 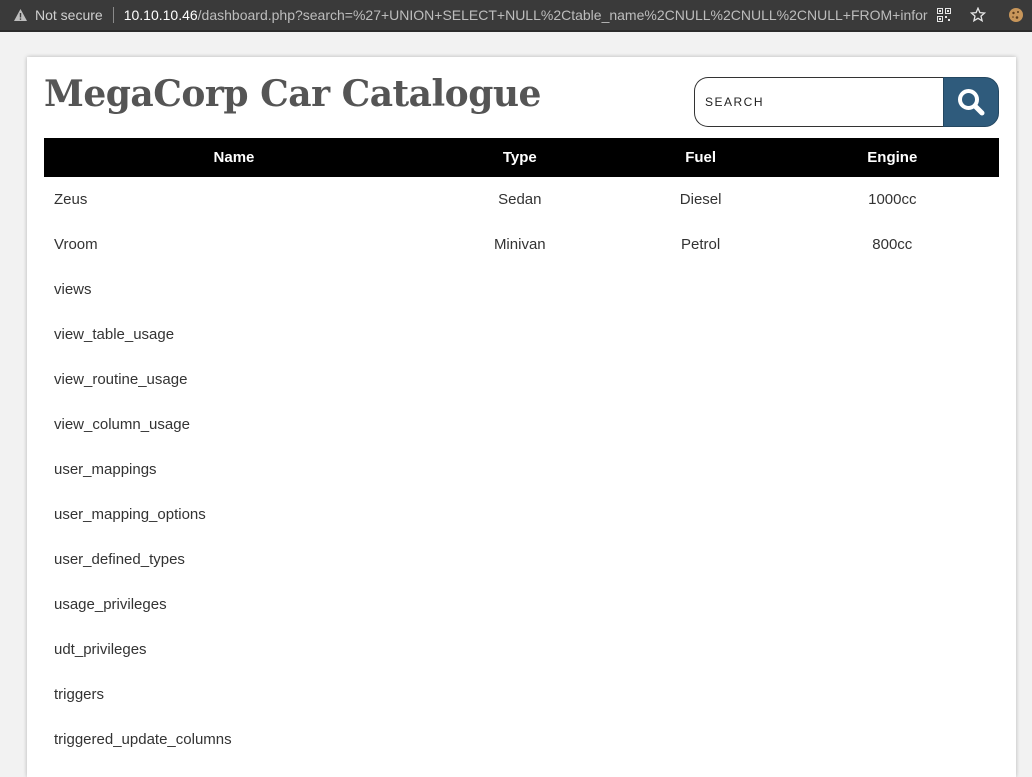 I want to click on cell-type: Sedan, so click(x=520, y=199).